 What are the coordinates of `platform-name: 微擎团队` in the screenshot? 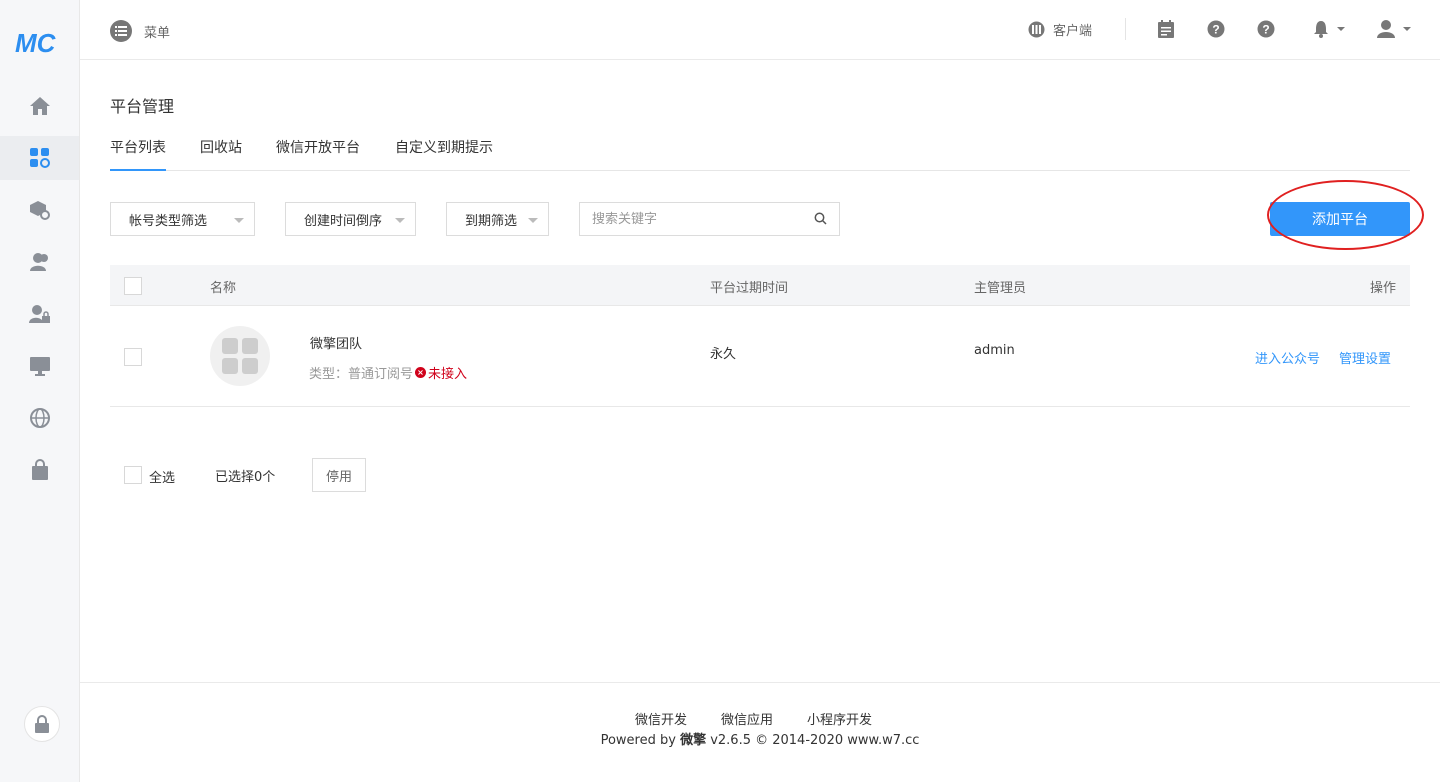 It's located at (336, 344).